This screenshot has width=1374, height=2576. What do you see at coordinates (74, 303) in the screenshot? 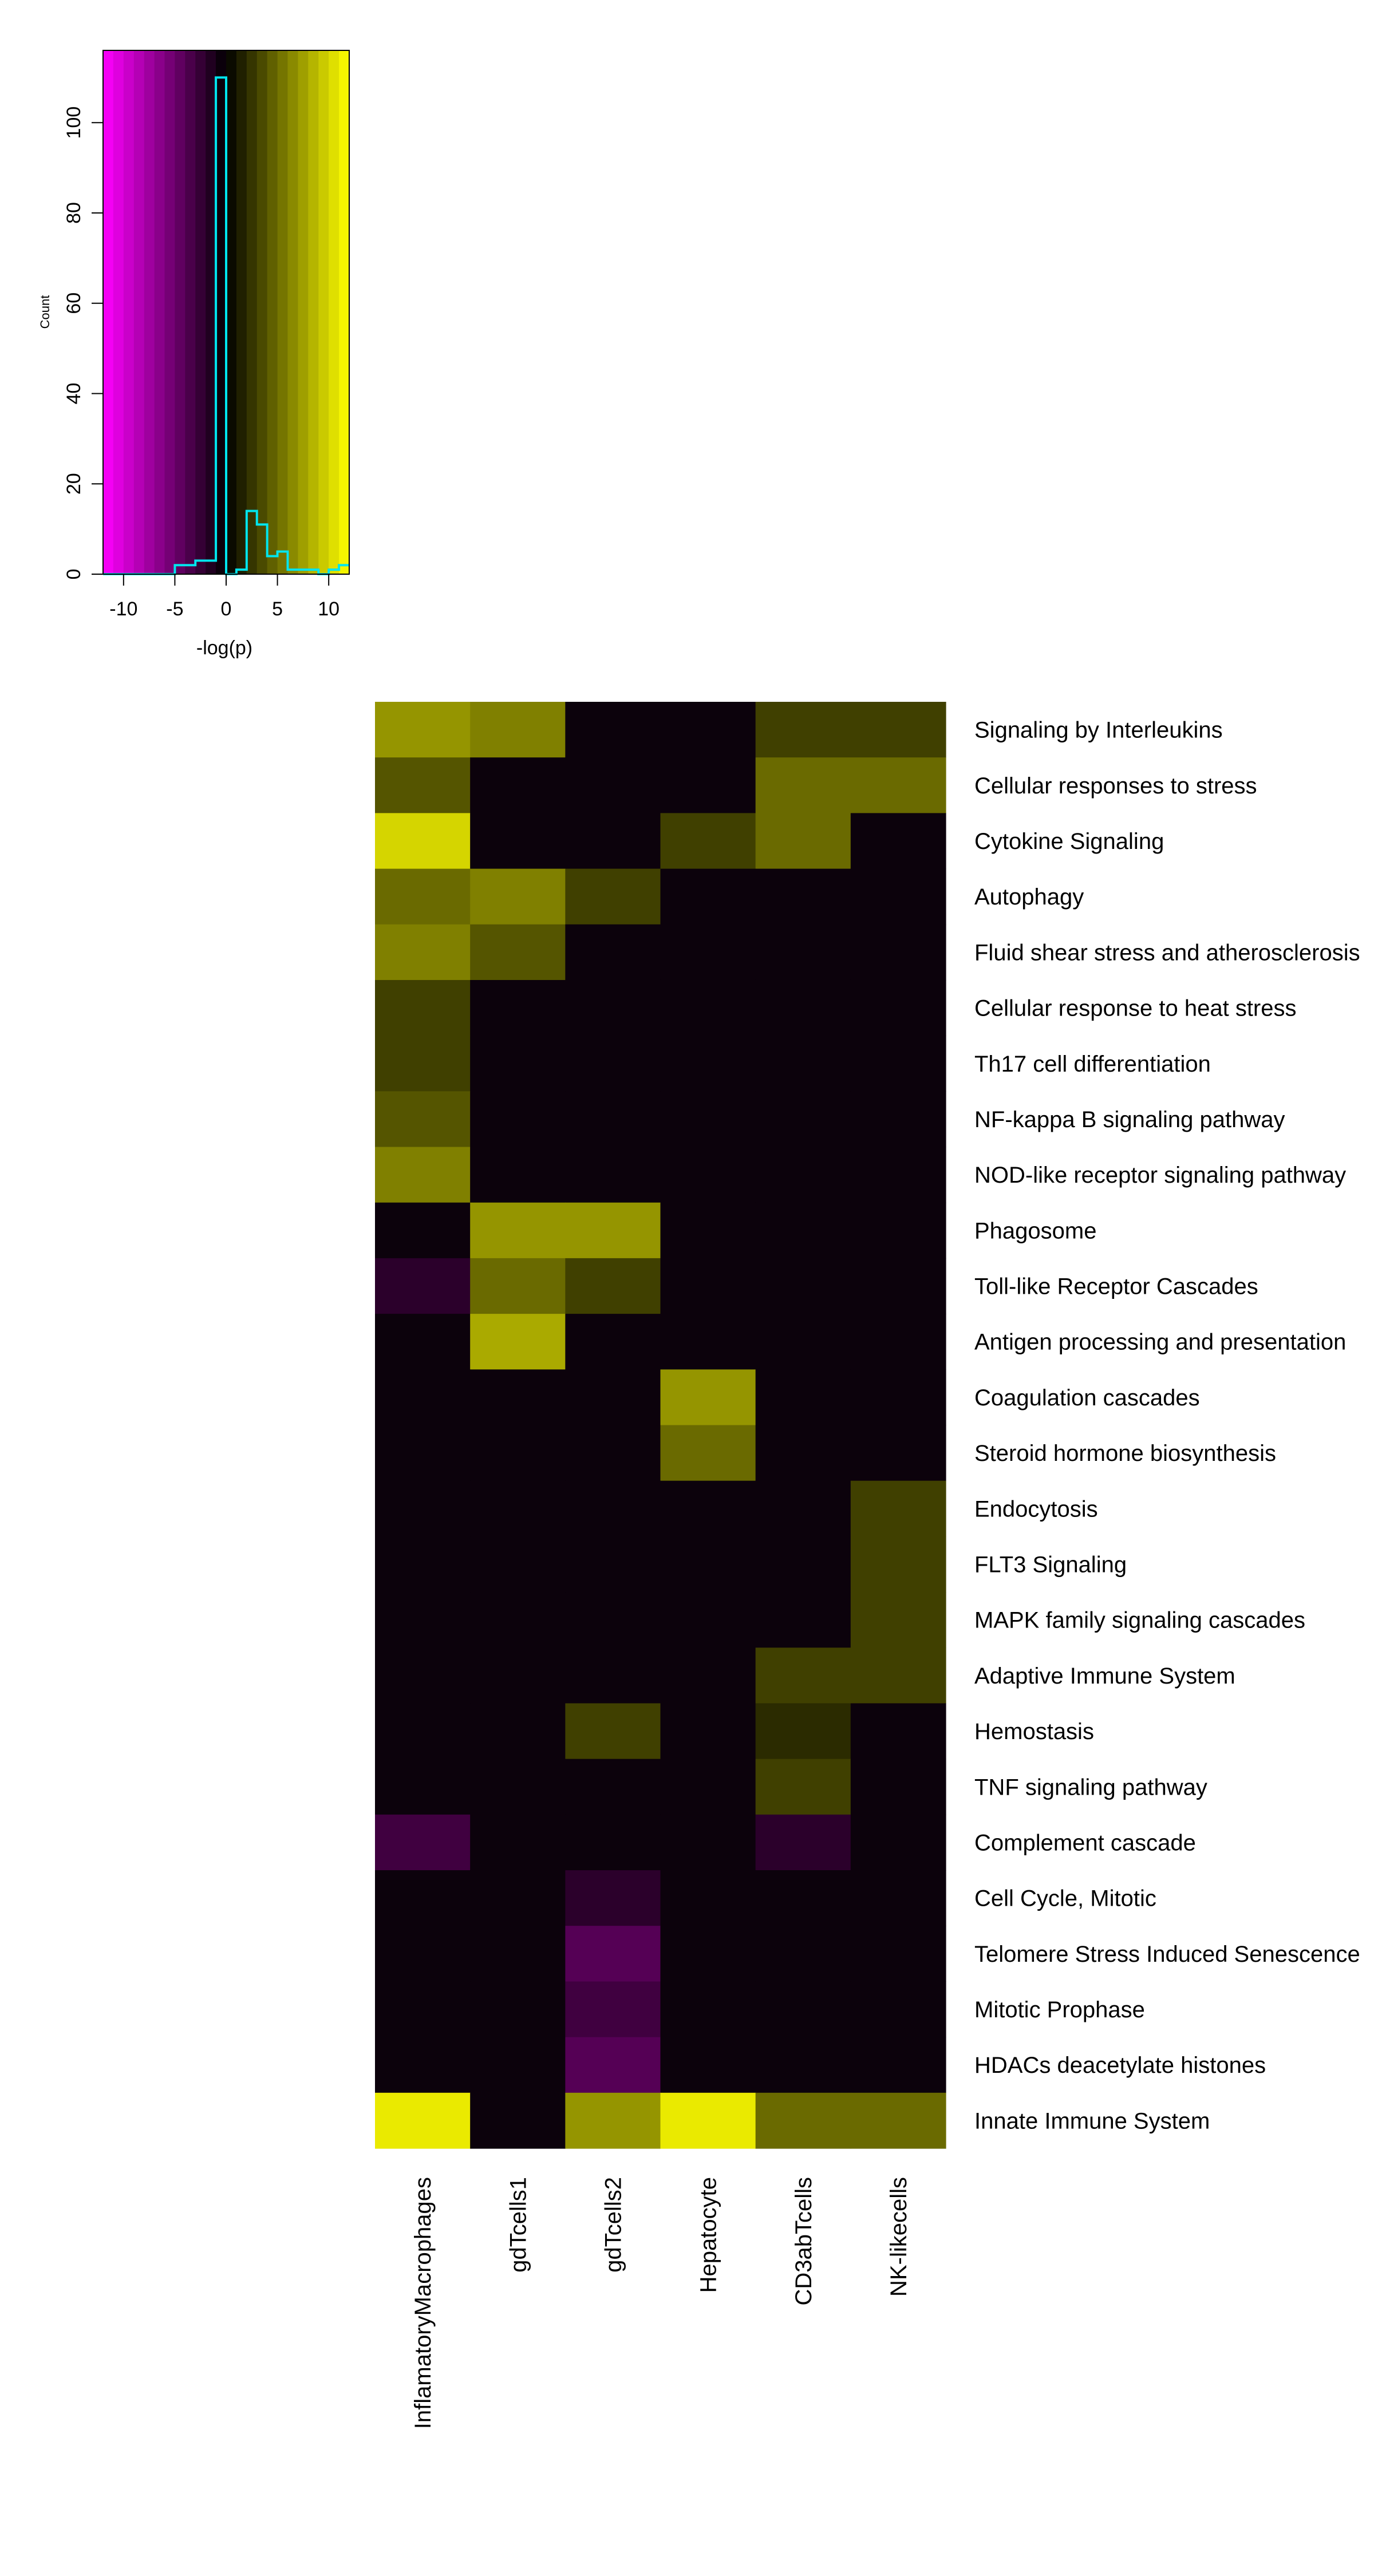
I see `y-tick-label: 60` at bounding box center [74, 303].